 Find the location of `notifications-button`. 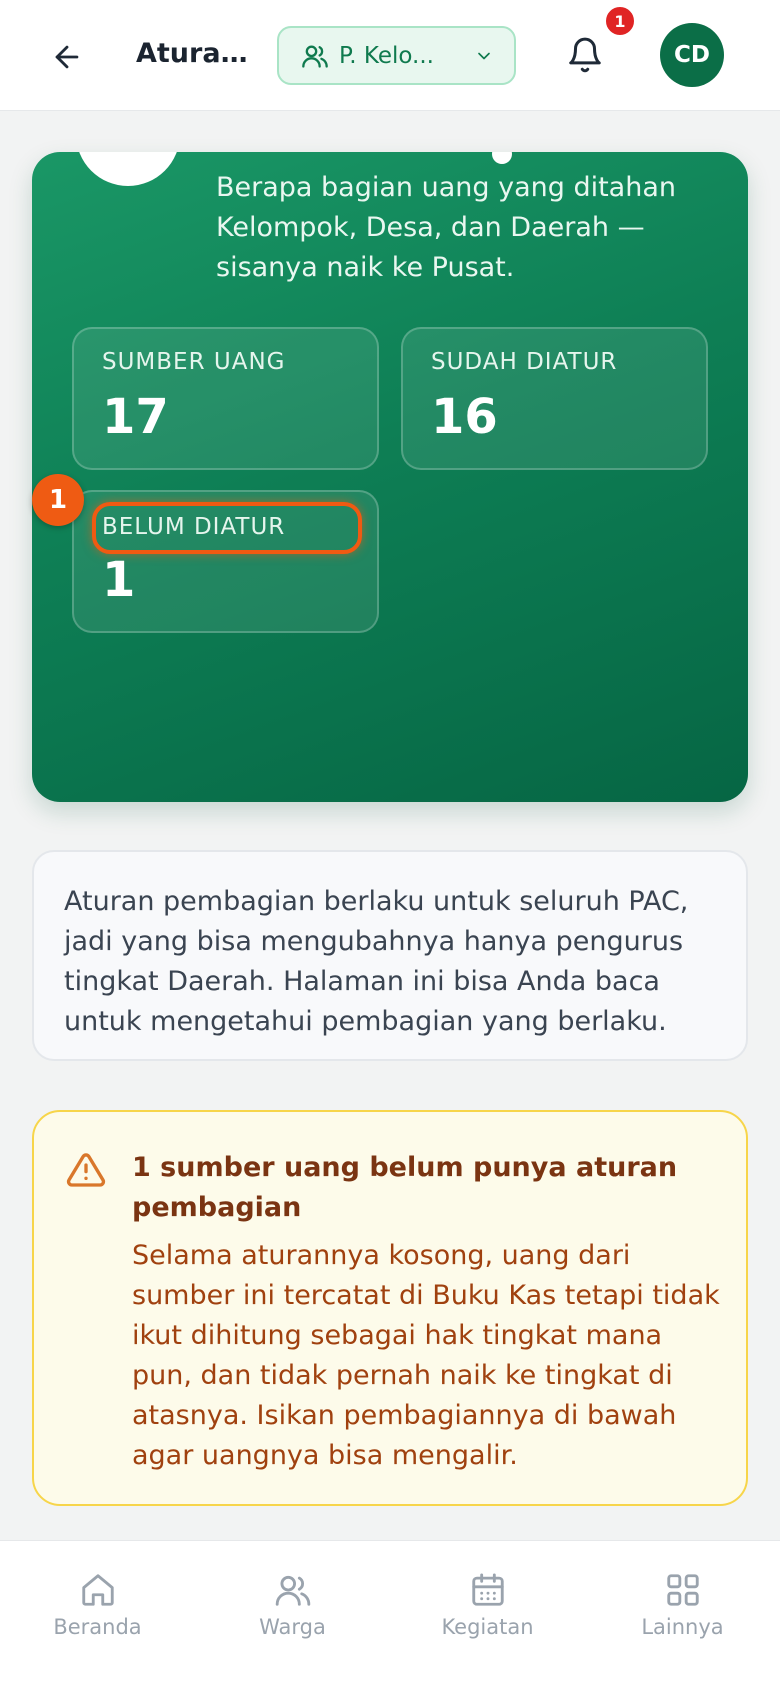

notifications-button is located at coordinates (585, 55).